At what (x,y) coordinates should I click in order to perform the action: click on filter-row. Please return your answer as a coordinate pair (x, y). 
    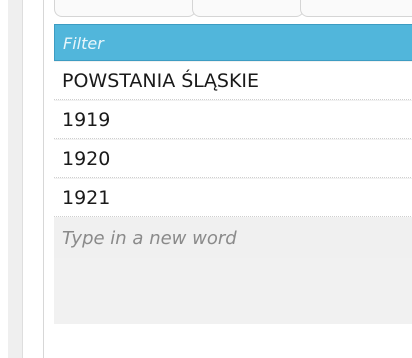
    Looking at the image, I should click on (233, 42).